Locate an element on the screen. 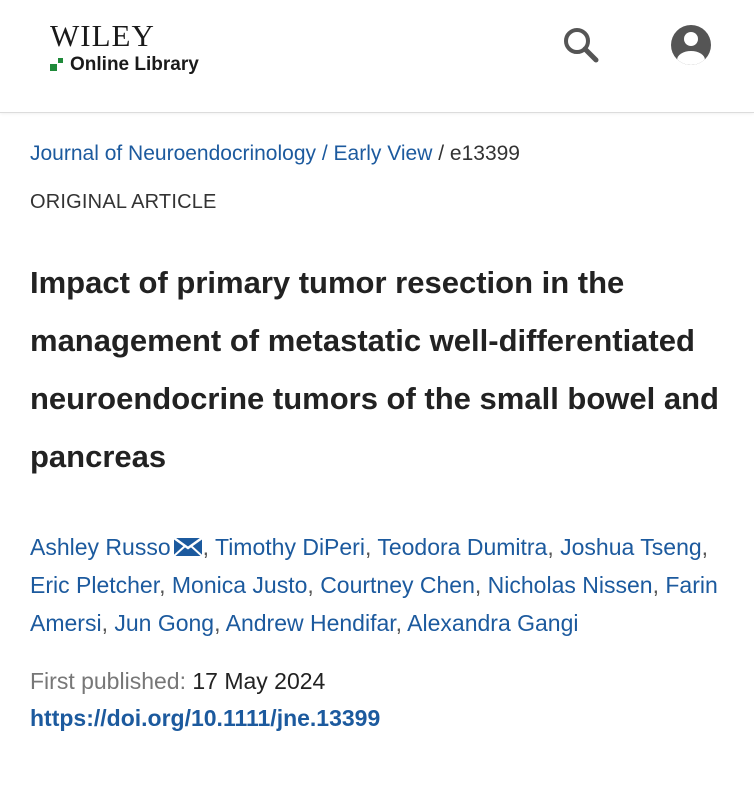 This screenshot has height=800, width=754. author-link: Nicholas Nissen is located at coordinates (570, 585).